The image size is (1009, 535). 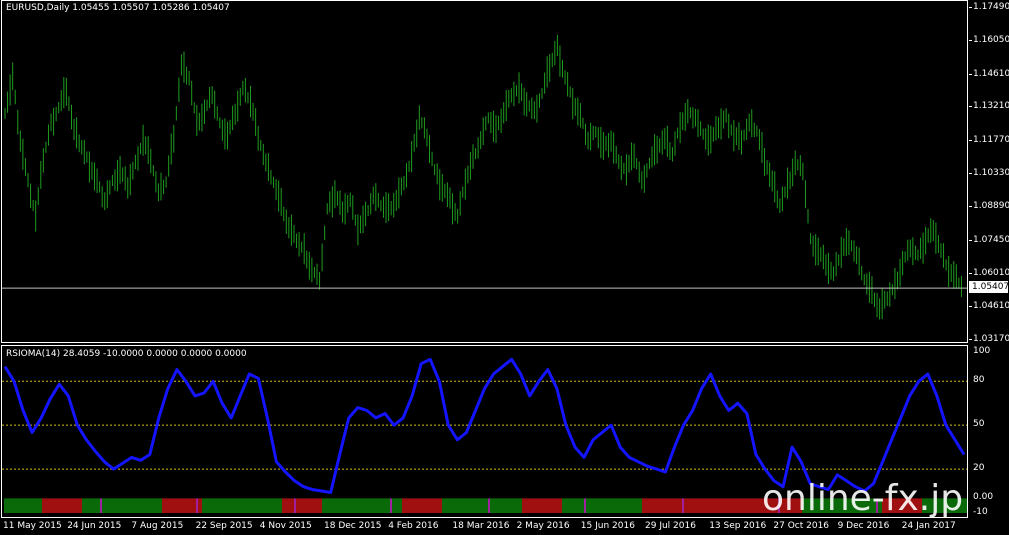 What do you see at coordinates (980, 512) in the screenshot?
I see `rsi-tick-label: -10` at bounding box center [980, 512].